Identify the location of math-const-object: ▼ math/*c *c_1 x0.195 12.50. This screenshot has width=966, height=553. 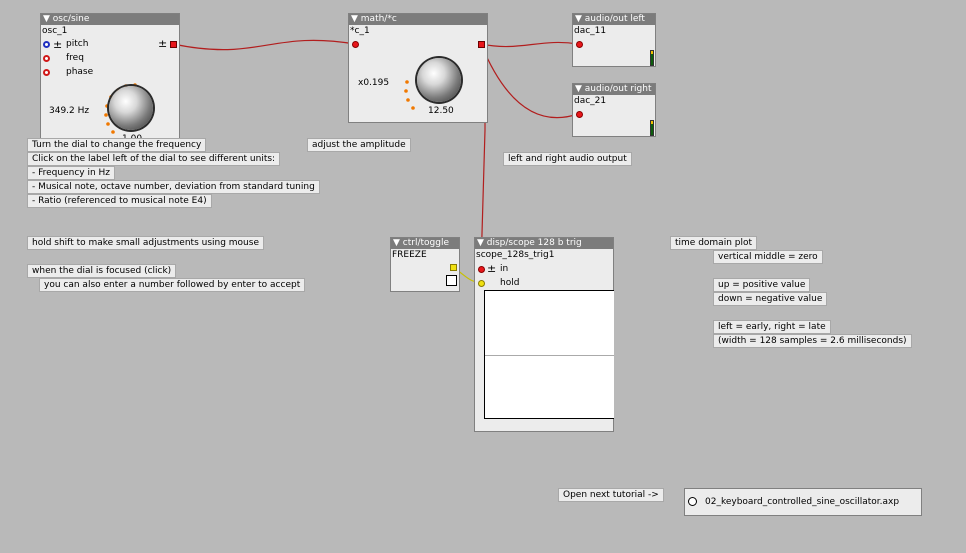
(418, 68).